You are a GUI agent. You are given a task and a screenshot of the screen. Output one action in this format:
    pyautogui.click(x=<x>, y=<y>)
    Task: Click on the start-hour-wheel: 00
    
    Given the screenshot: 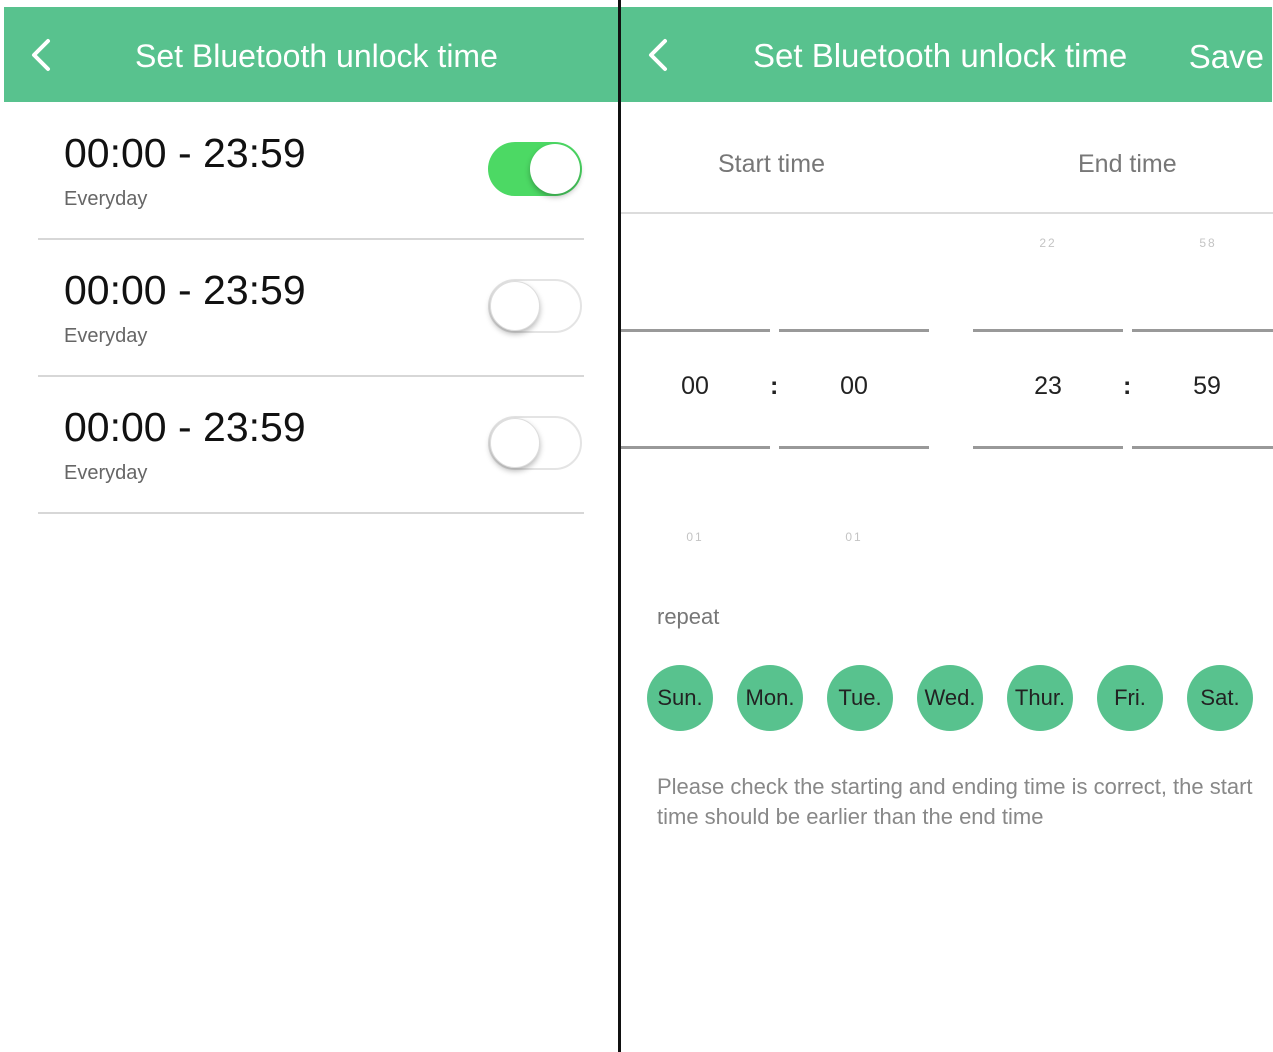 What is the action you would take?
    pyautogui.click(x=695, y=386)
    